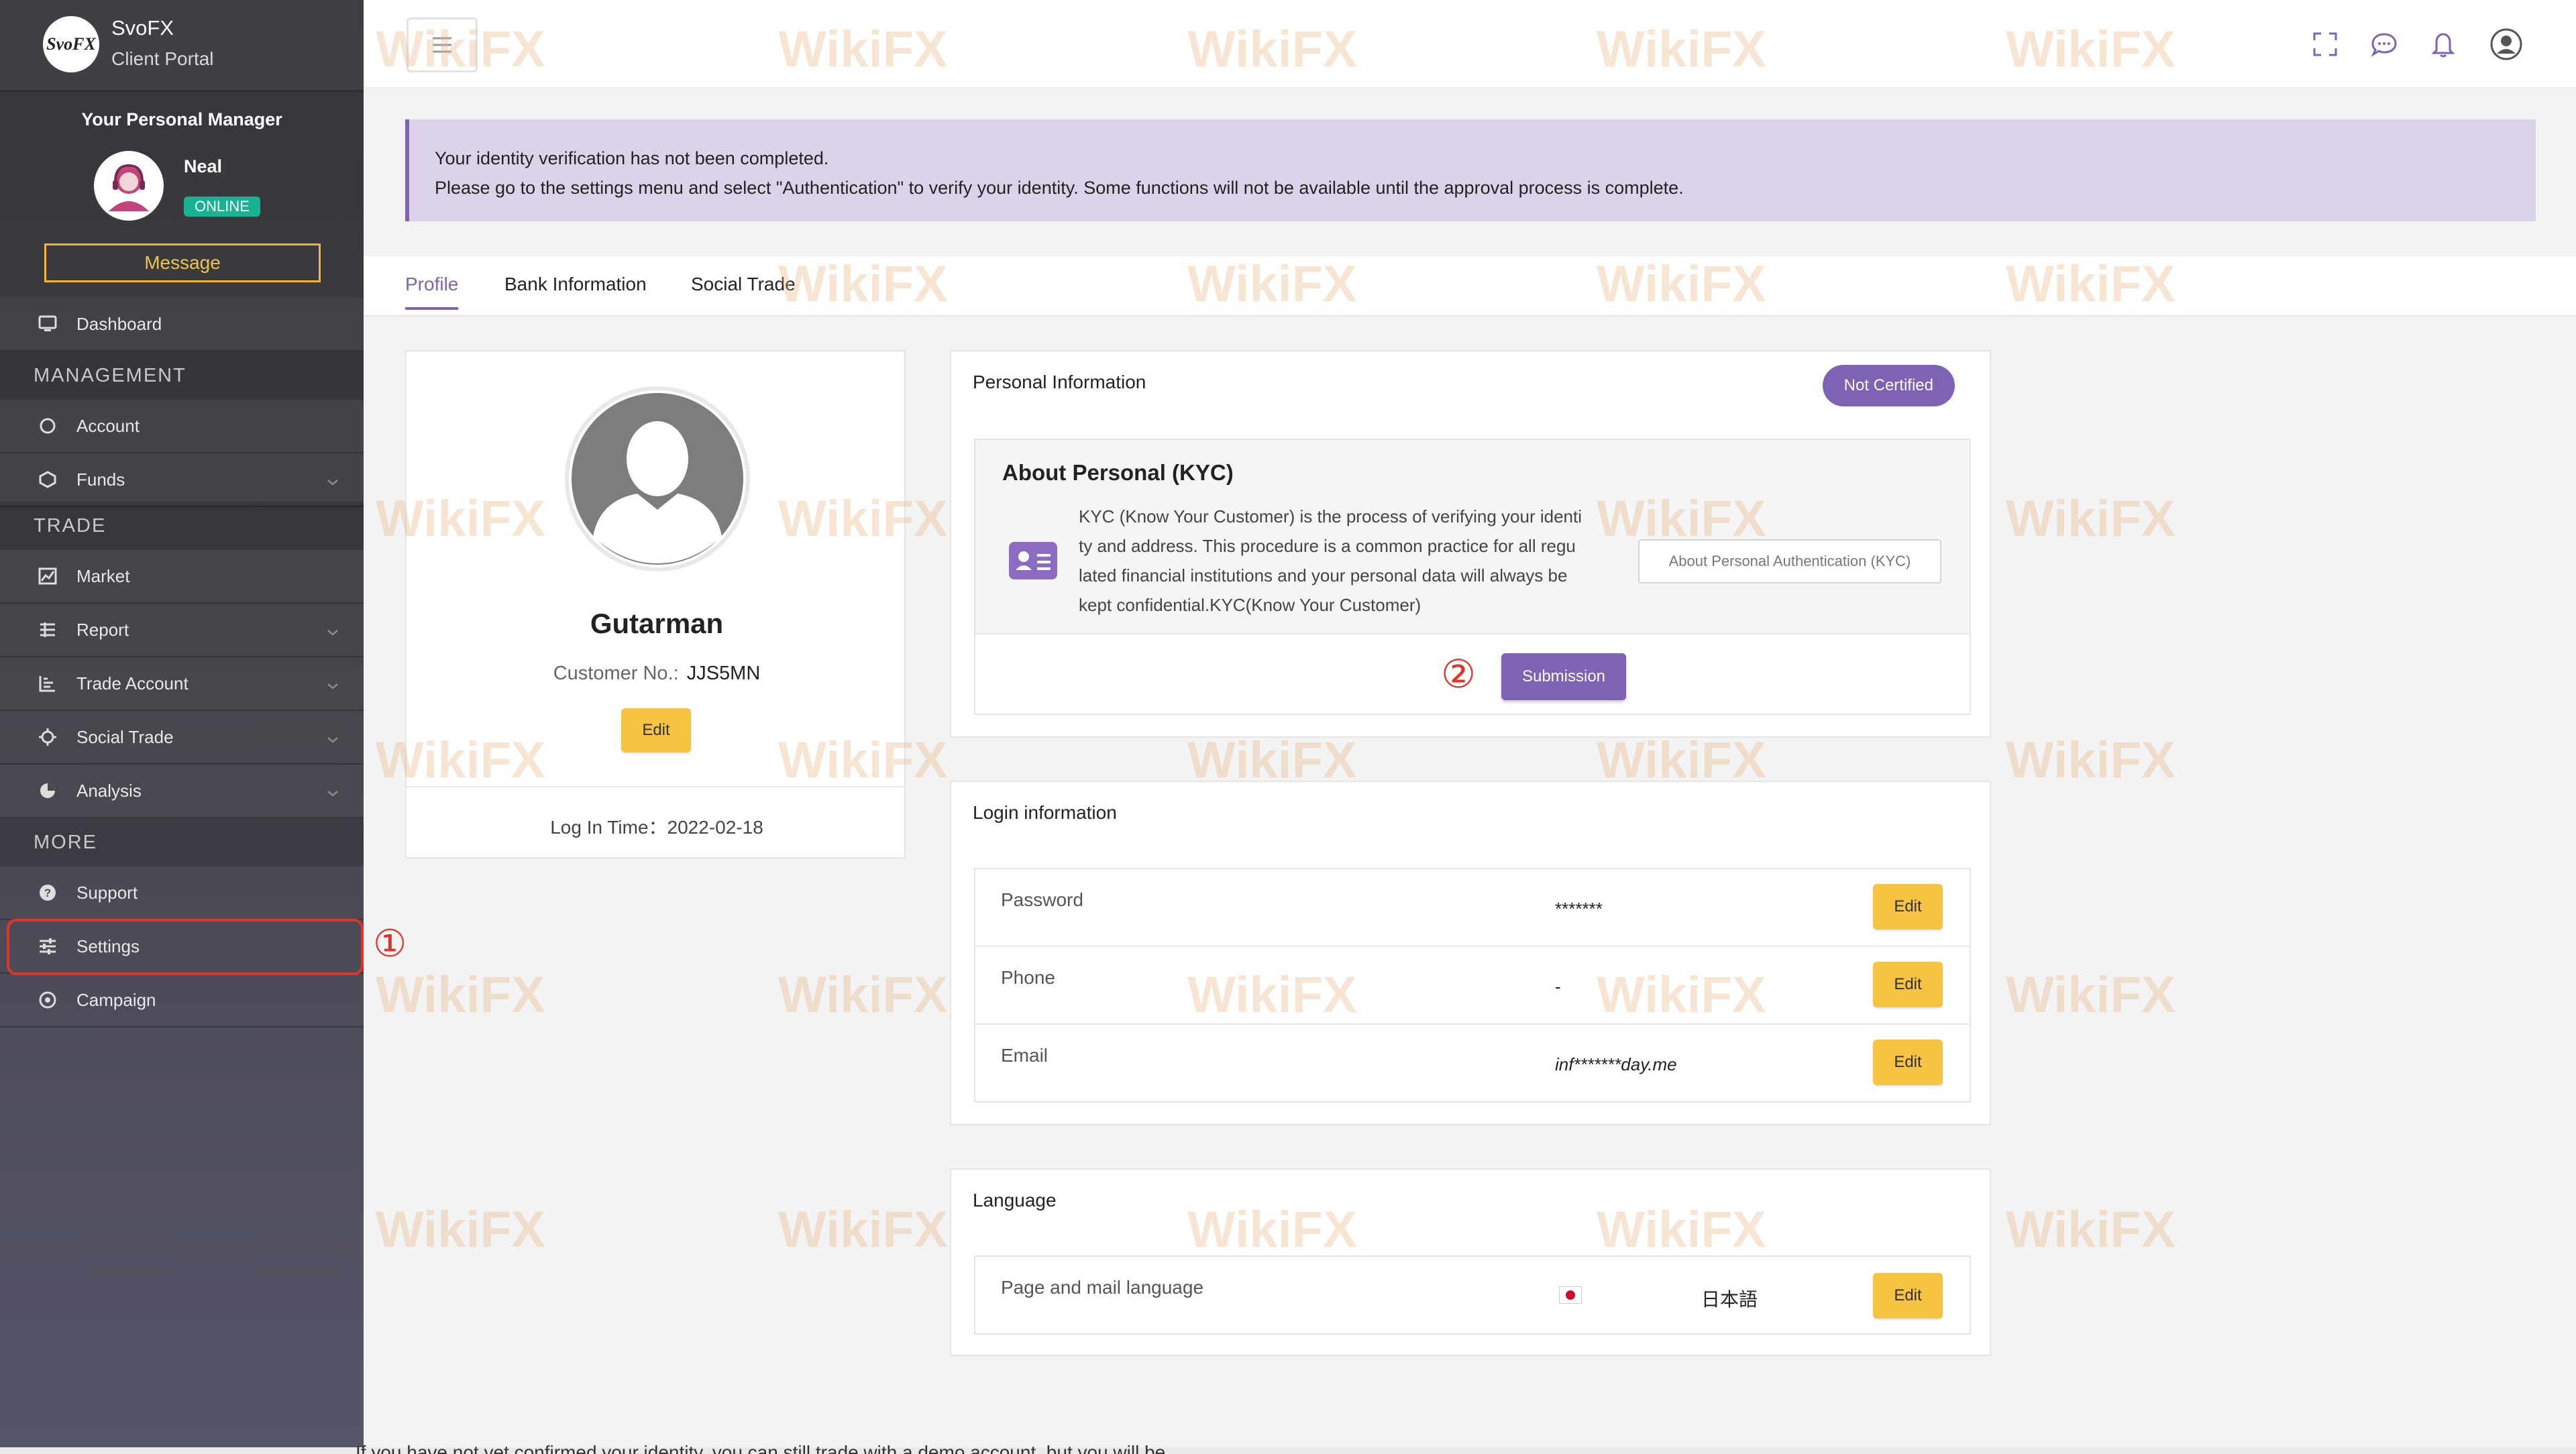 This screenshot has width=2576, height=1454. I want to click on manager-avatar-icon, so click(129, 186).